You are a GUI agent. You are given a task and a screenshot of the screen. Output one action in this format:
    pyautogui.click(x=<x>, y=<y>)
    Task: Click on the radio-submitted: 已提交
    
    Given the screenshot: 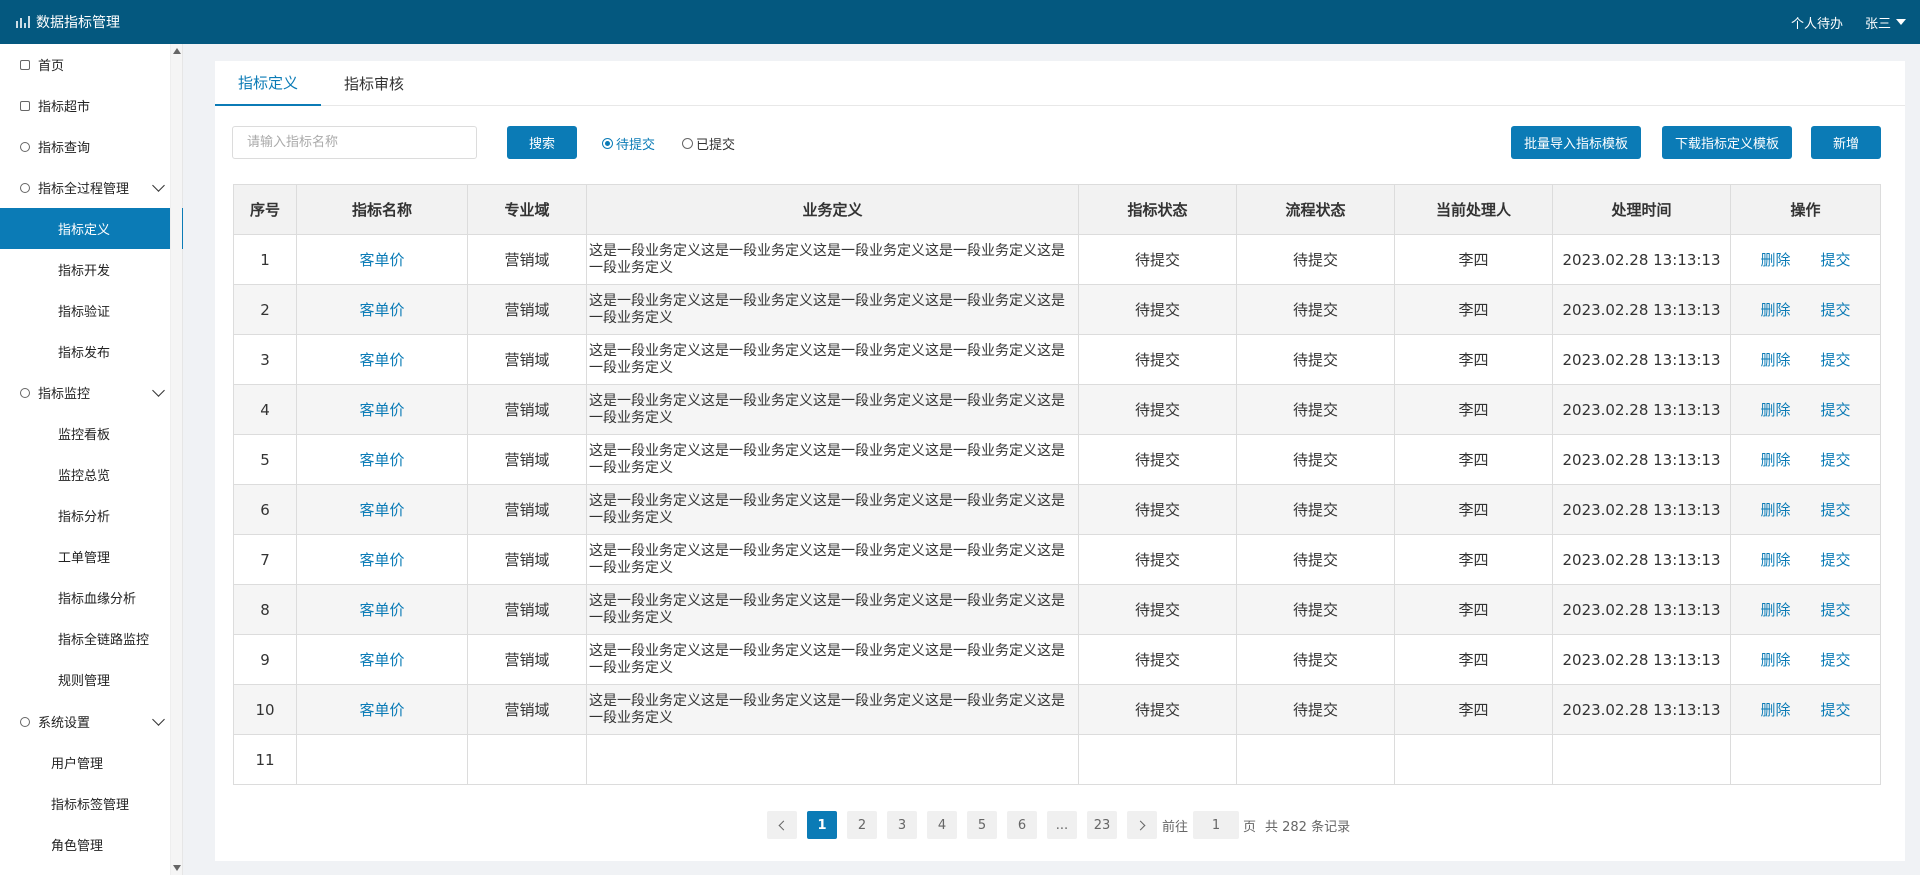 What is the action you would take?
    pyautogui.click(x=708, y=143)
    